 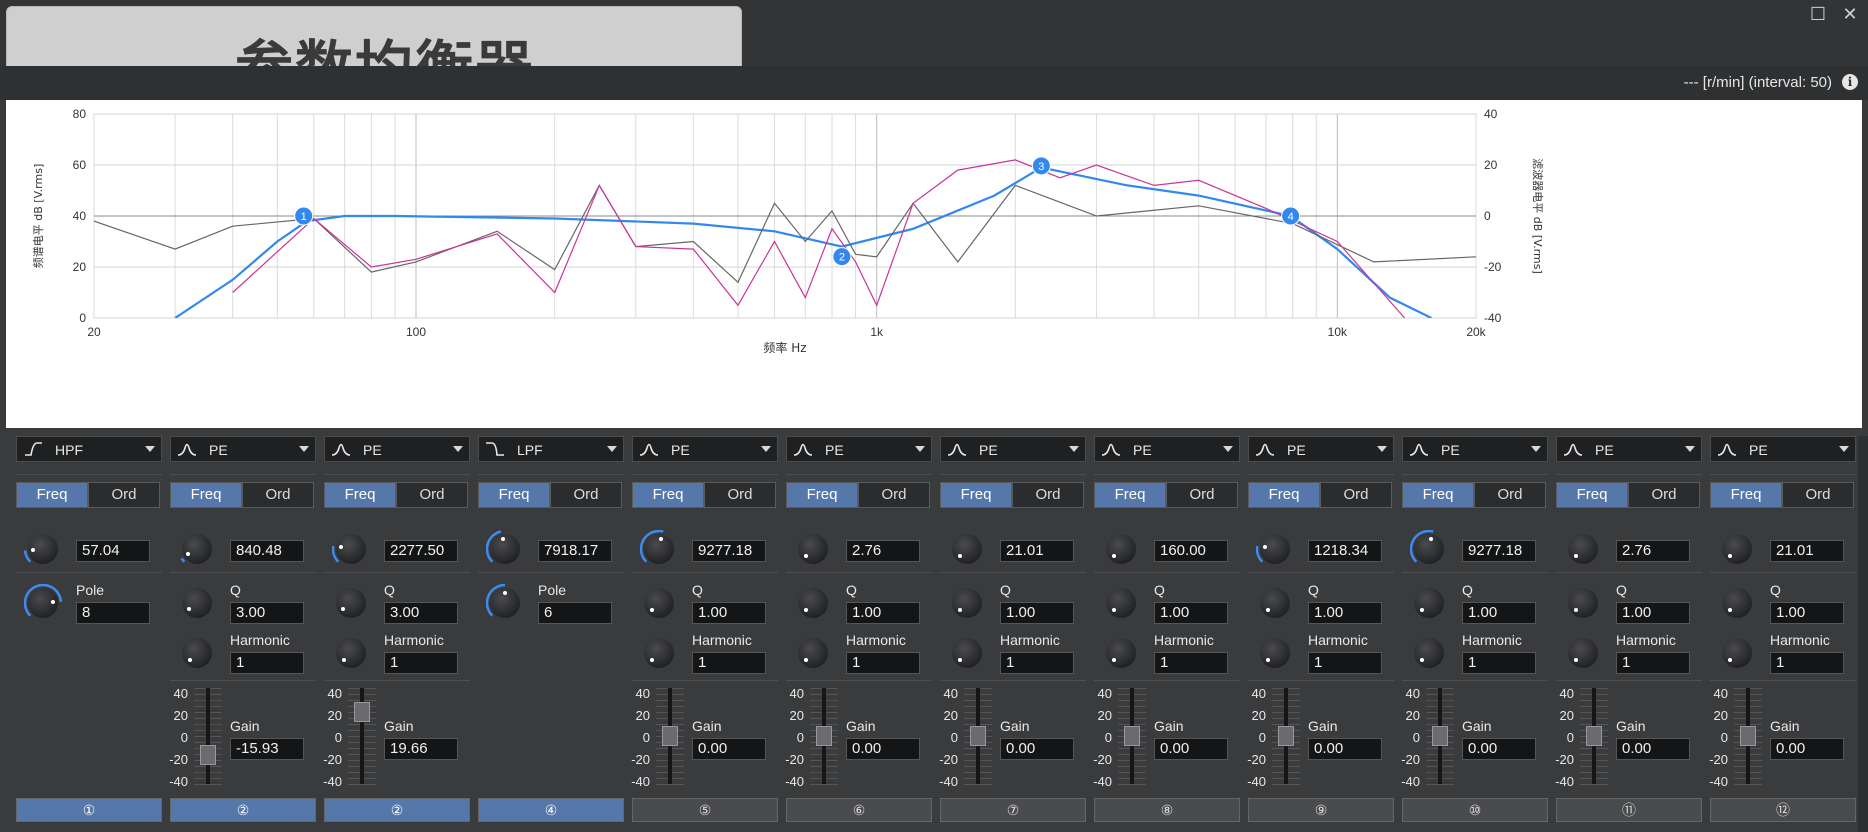 I want to click on pole-knob, so click(x=43, y=601).